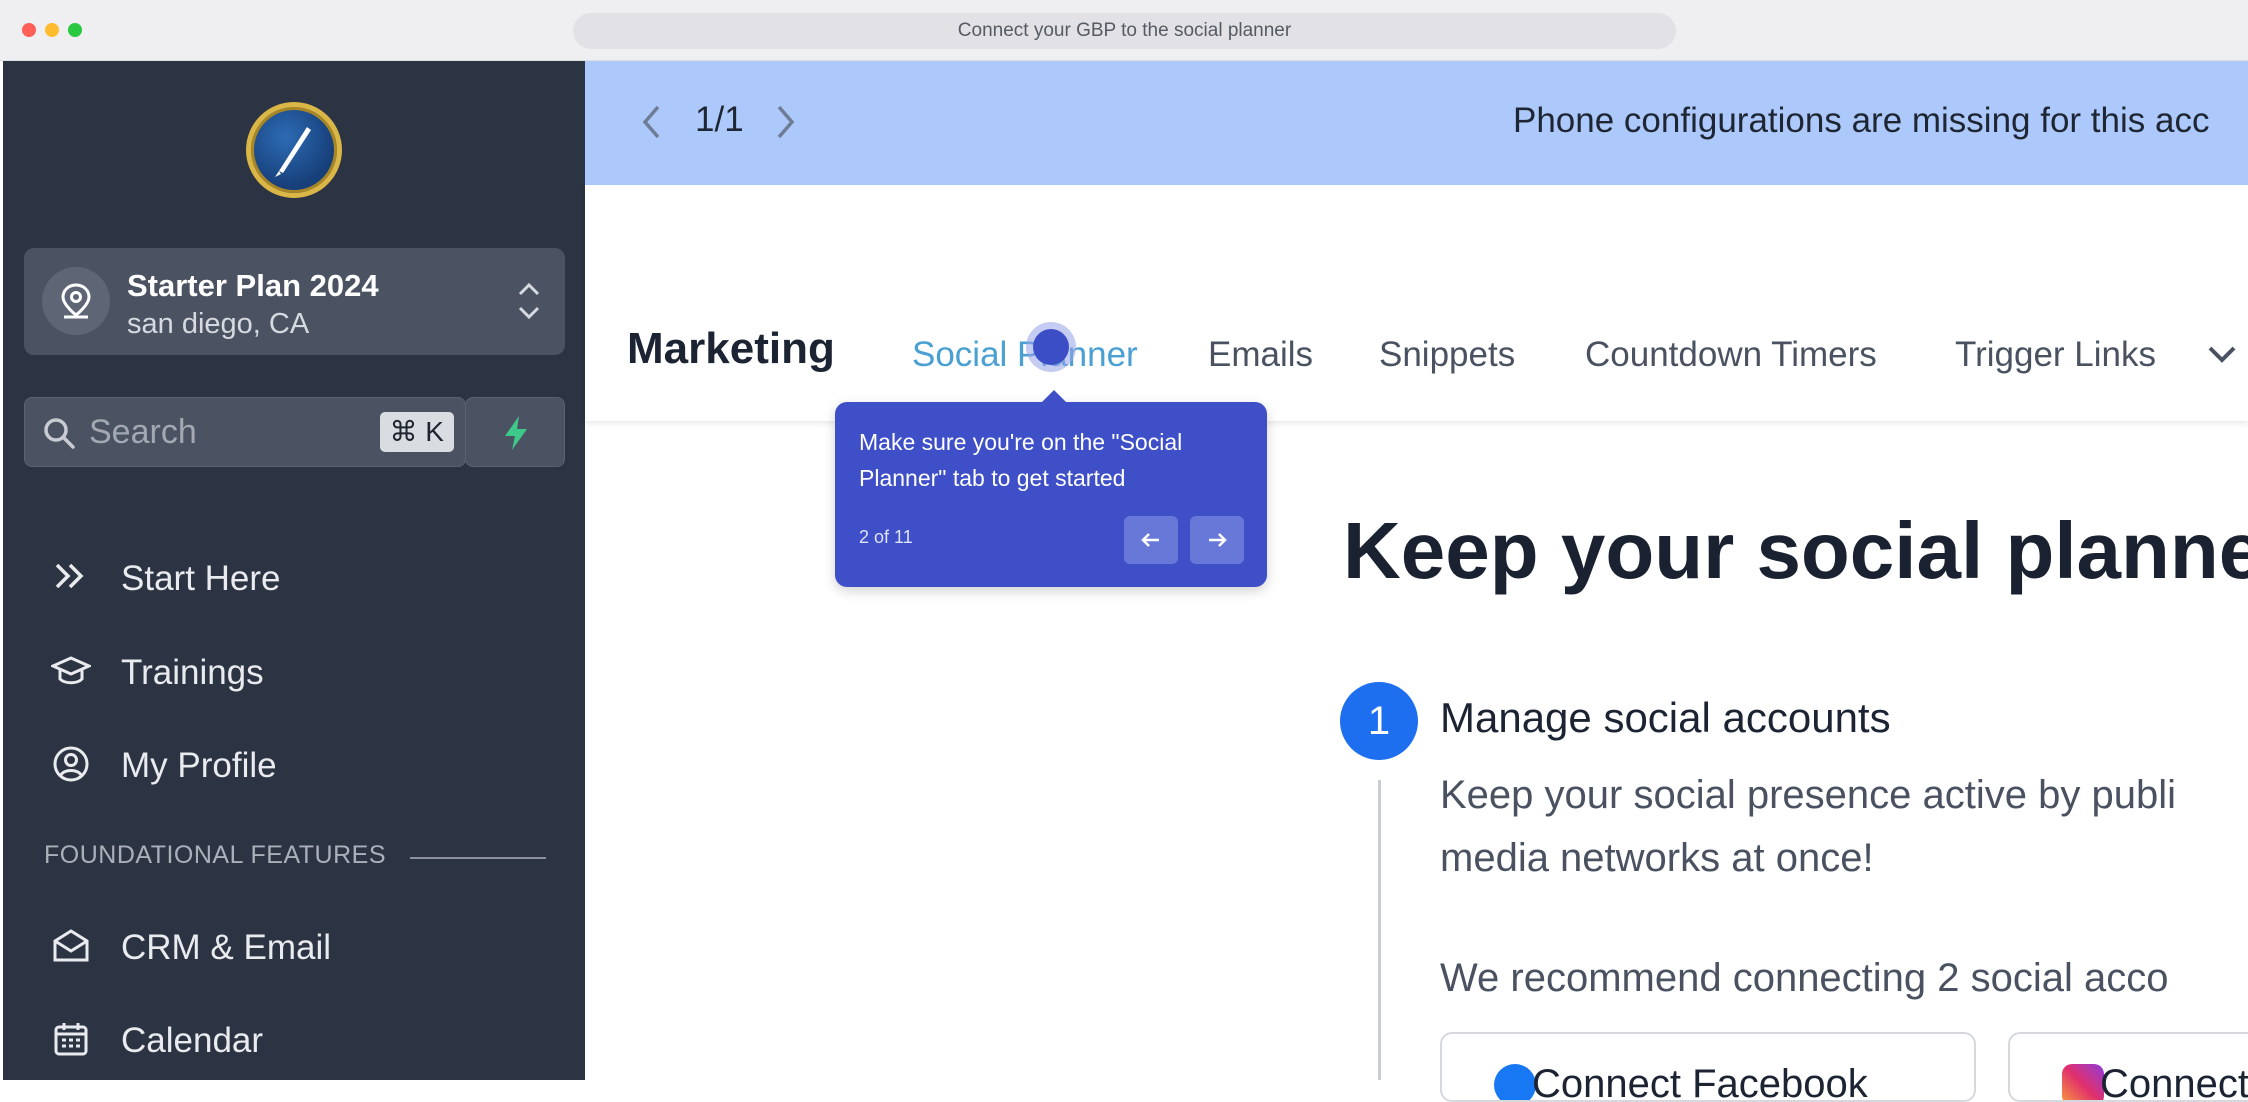 This screenshot has width=2248, height=1102. I want to click on tour-hotspot-marker, so click(1051, 347).